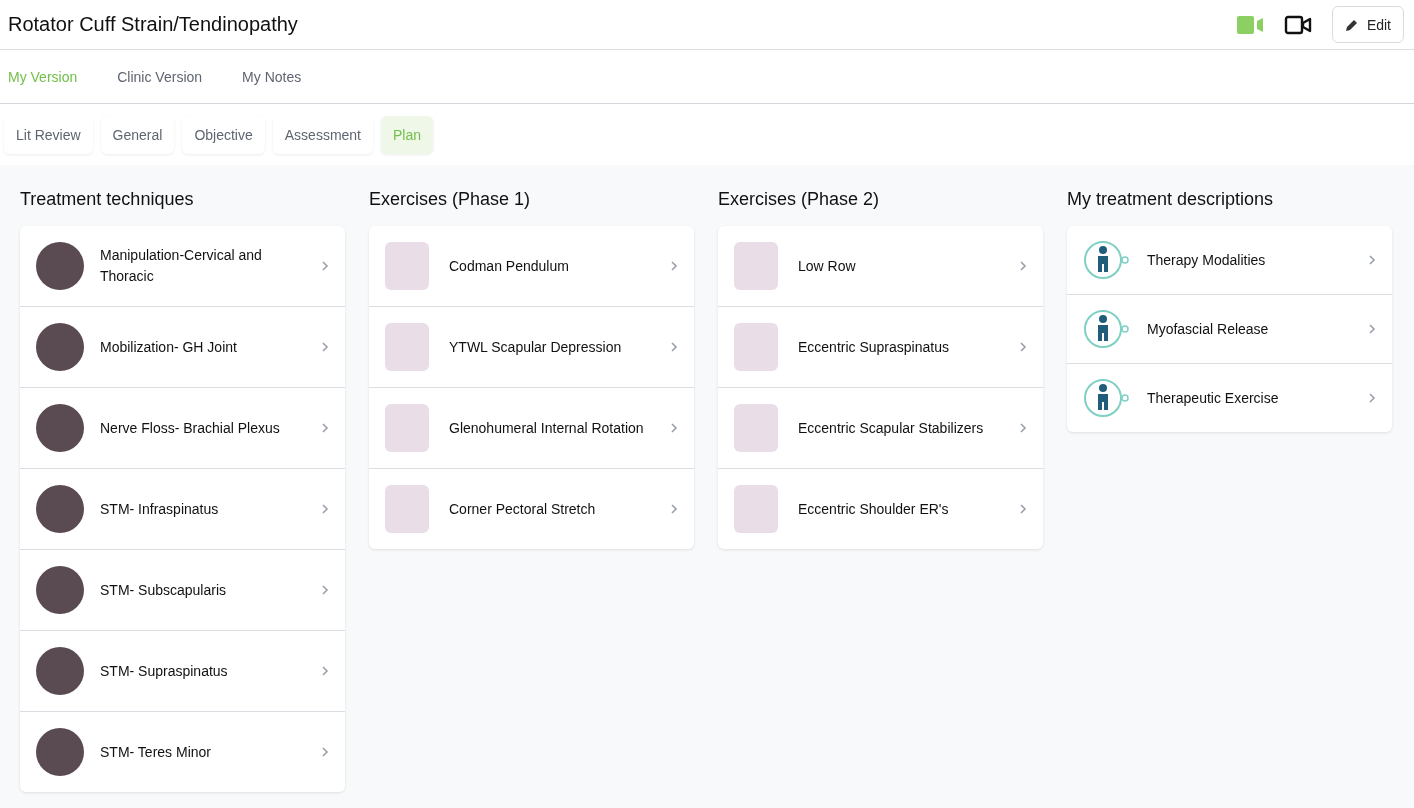  What do you see at coordinates (1297, 24) in the screenshot?
I see `video-camera-icon` at bounding box center [1297, 24].